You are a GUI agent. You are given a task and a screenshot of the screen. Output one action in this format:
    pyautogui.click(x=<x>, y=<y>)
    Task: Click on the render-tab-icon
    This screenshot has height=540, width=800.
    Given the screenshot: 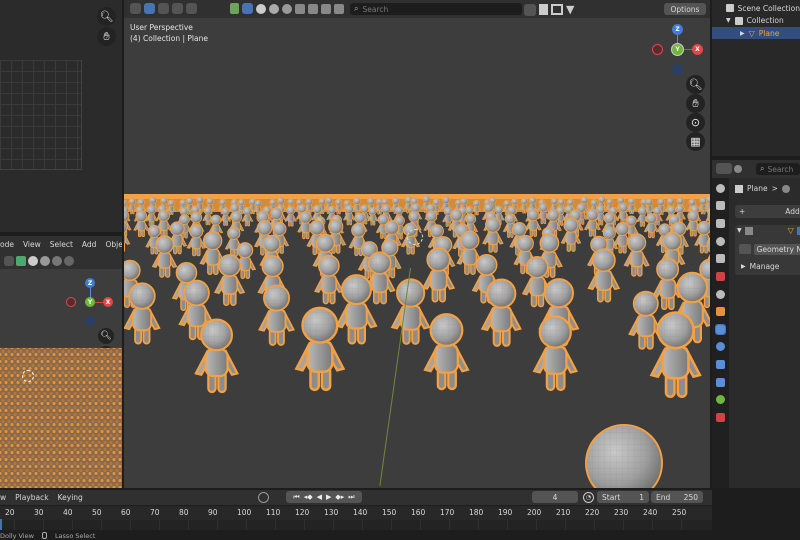 What is the action you would take?
    pyautogui.click(x=720, y=205)
    